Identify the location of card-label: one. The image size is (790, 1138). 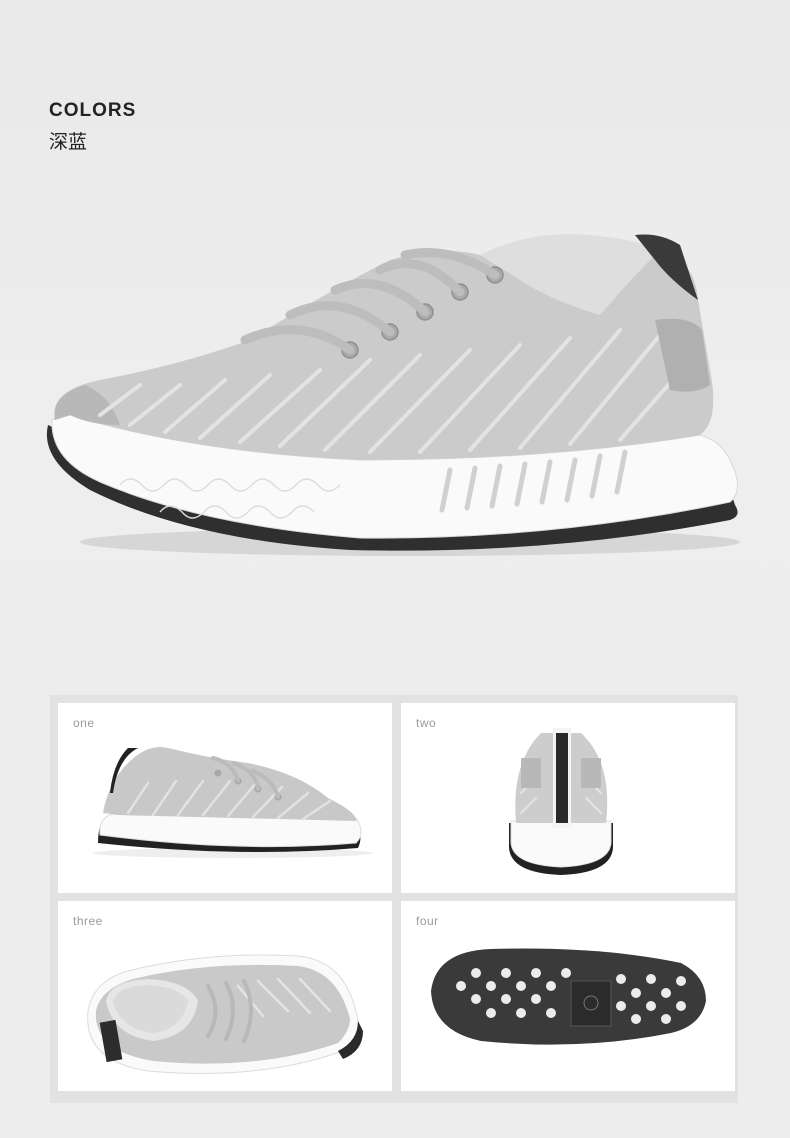
(84, 723).